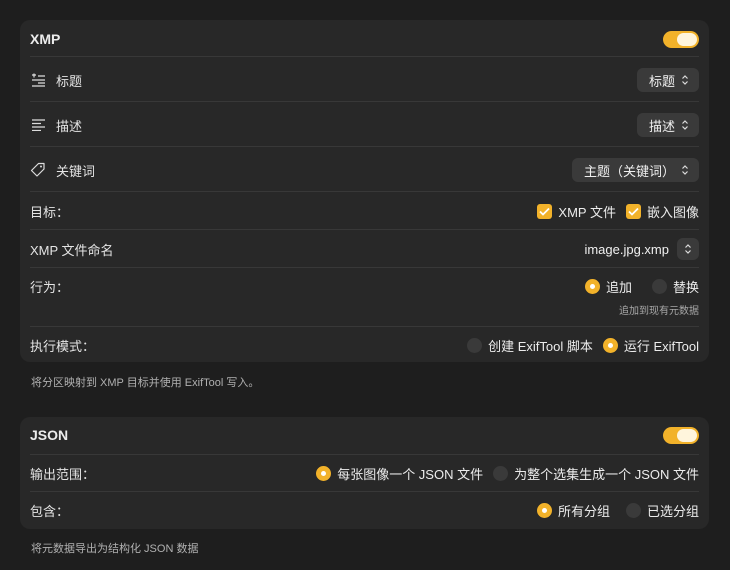 The image size is (730, 570). Describe the element at coordinates (50, 212) in the screenshot. I see `xmp-target-label: 目标：` at that location.